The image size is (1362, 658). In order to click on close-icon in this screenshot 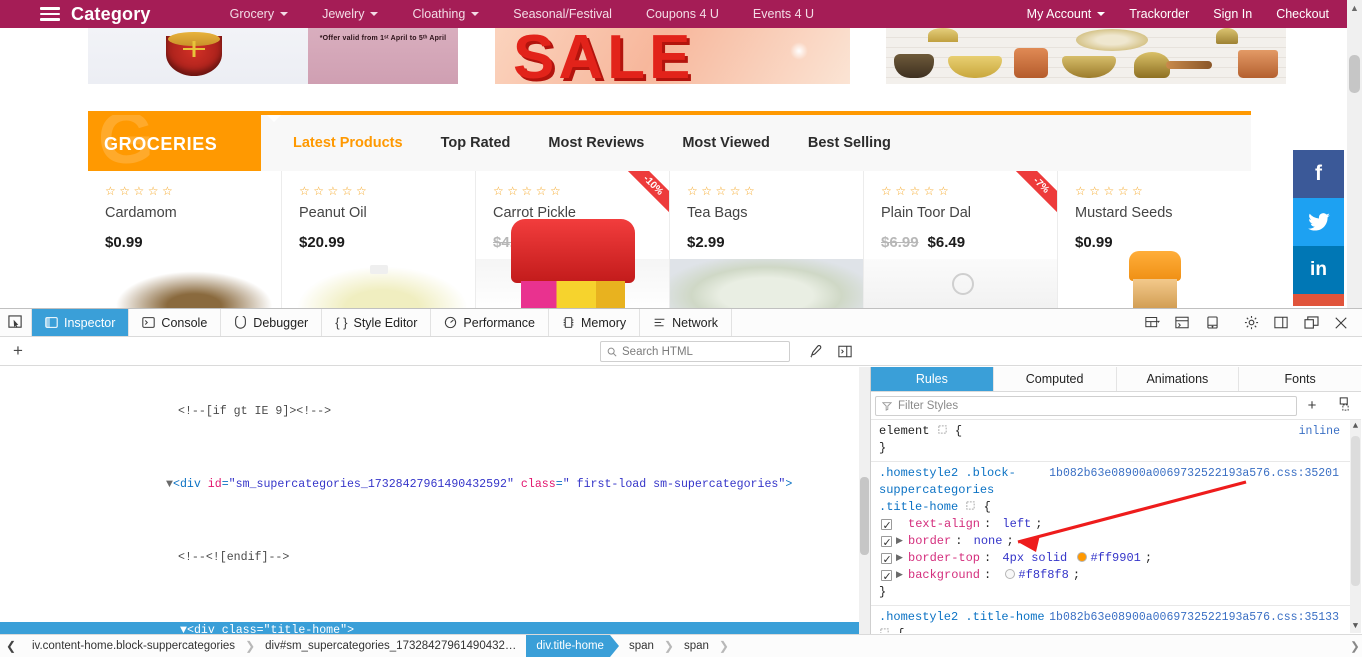, I will do `click(1341, 323)`.